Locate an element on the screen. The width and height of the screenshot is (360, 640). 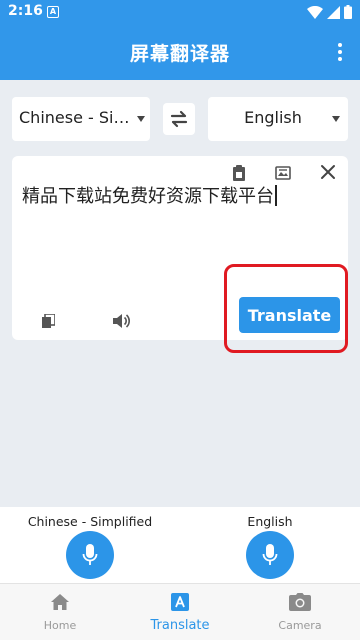
nav-home: Home is located at coordinates (60, 612).